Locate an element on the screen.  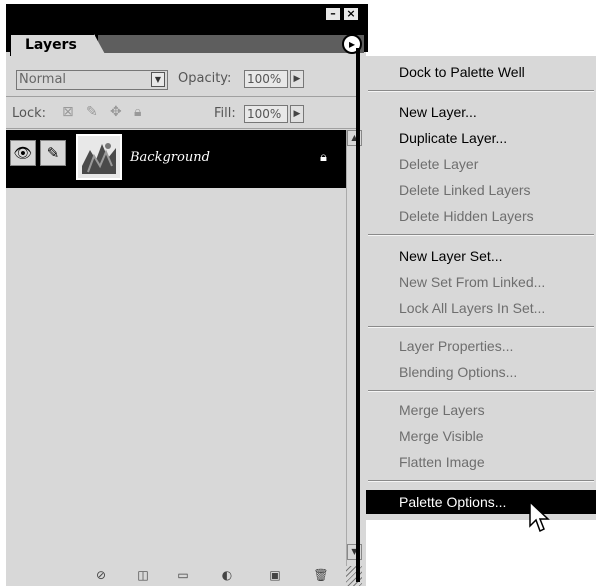
layer-row-background: 👁︎ ✎ Background 🔒︎ is located at coordinates (176, 159).